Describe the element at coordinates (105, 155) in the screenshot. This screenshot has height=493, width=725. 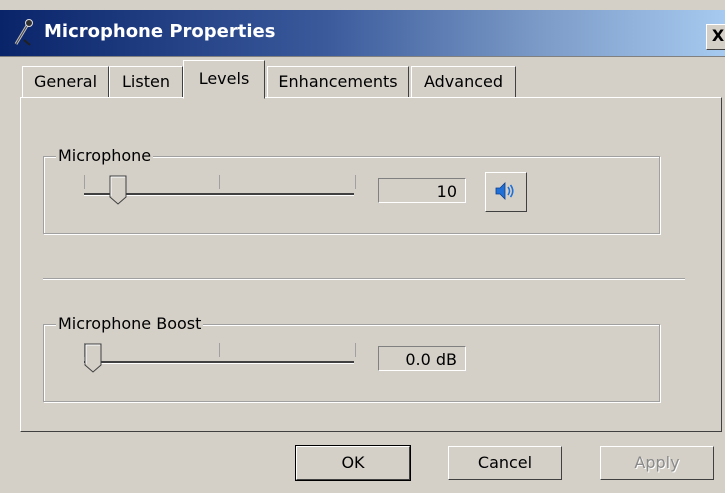
I see `microphone-group-label: Microphone` at that location.